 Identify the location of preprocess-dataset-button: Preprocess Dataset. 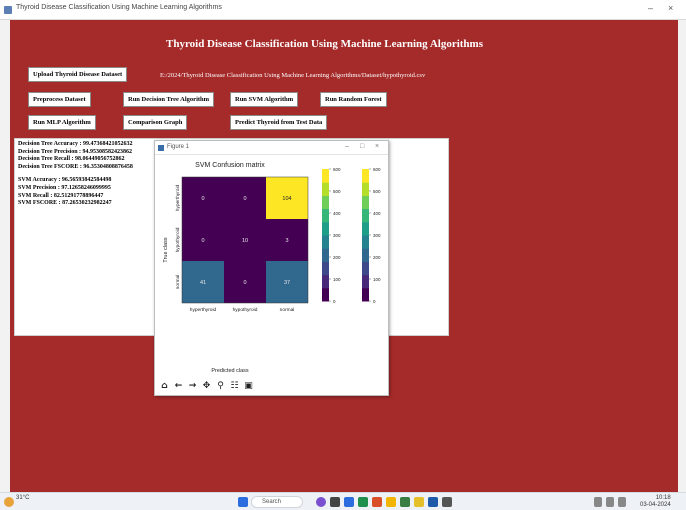
(59, 99).